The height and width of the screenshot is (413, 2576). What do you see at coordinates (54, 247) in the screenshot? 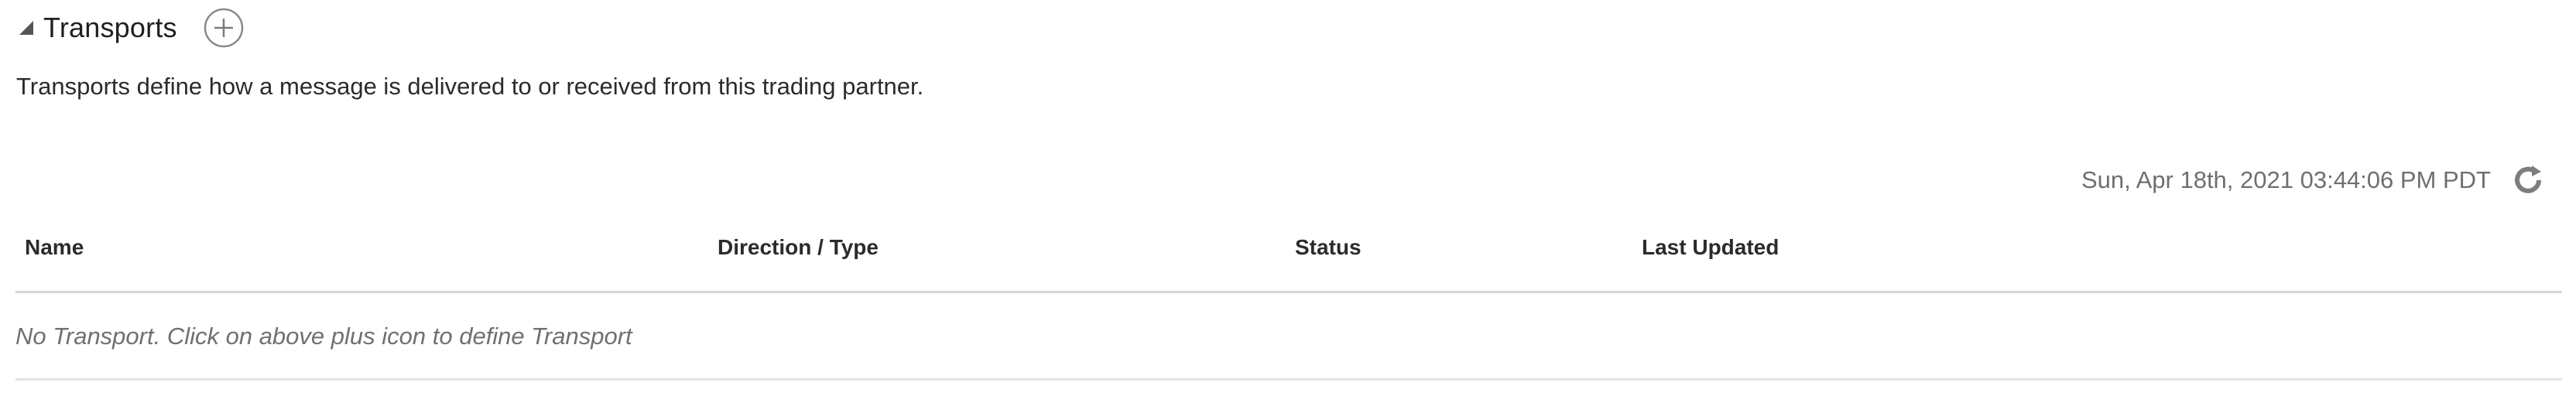
I see `column-header-name: Name` at bounding box center [54, 247].